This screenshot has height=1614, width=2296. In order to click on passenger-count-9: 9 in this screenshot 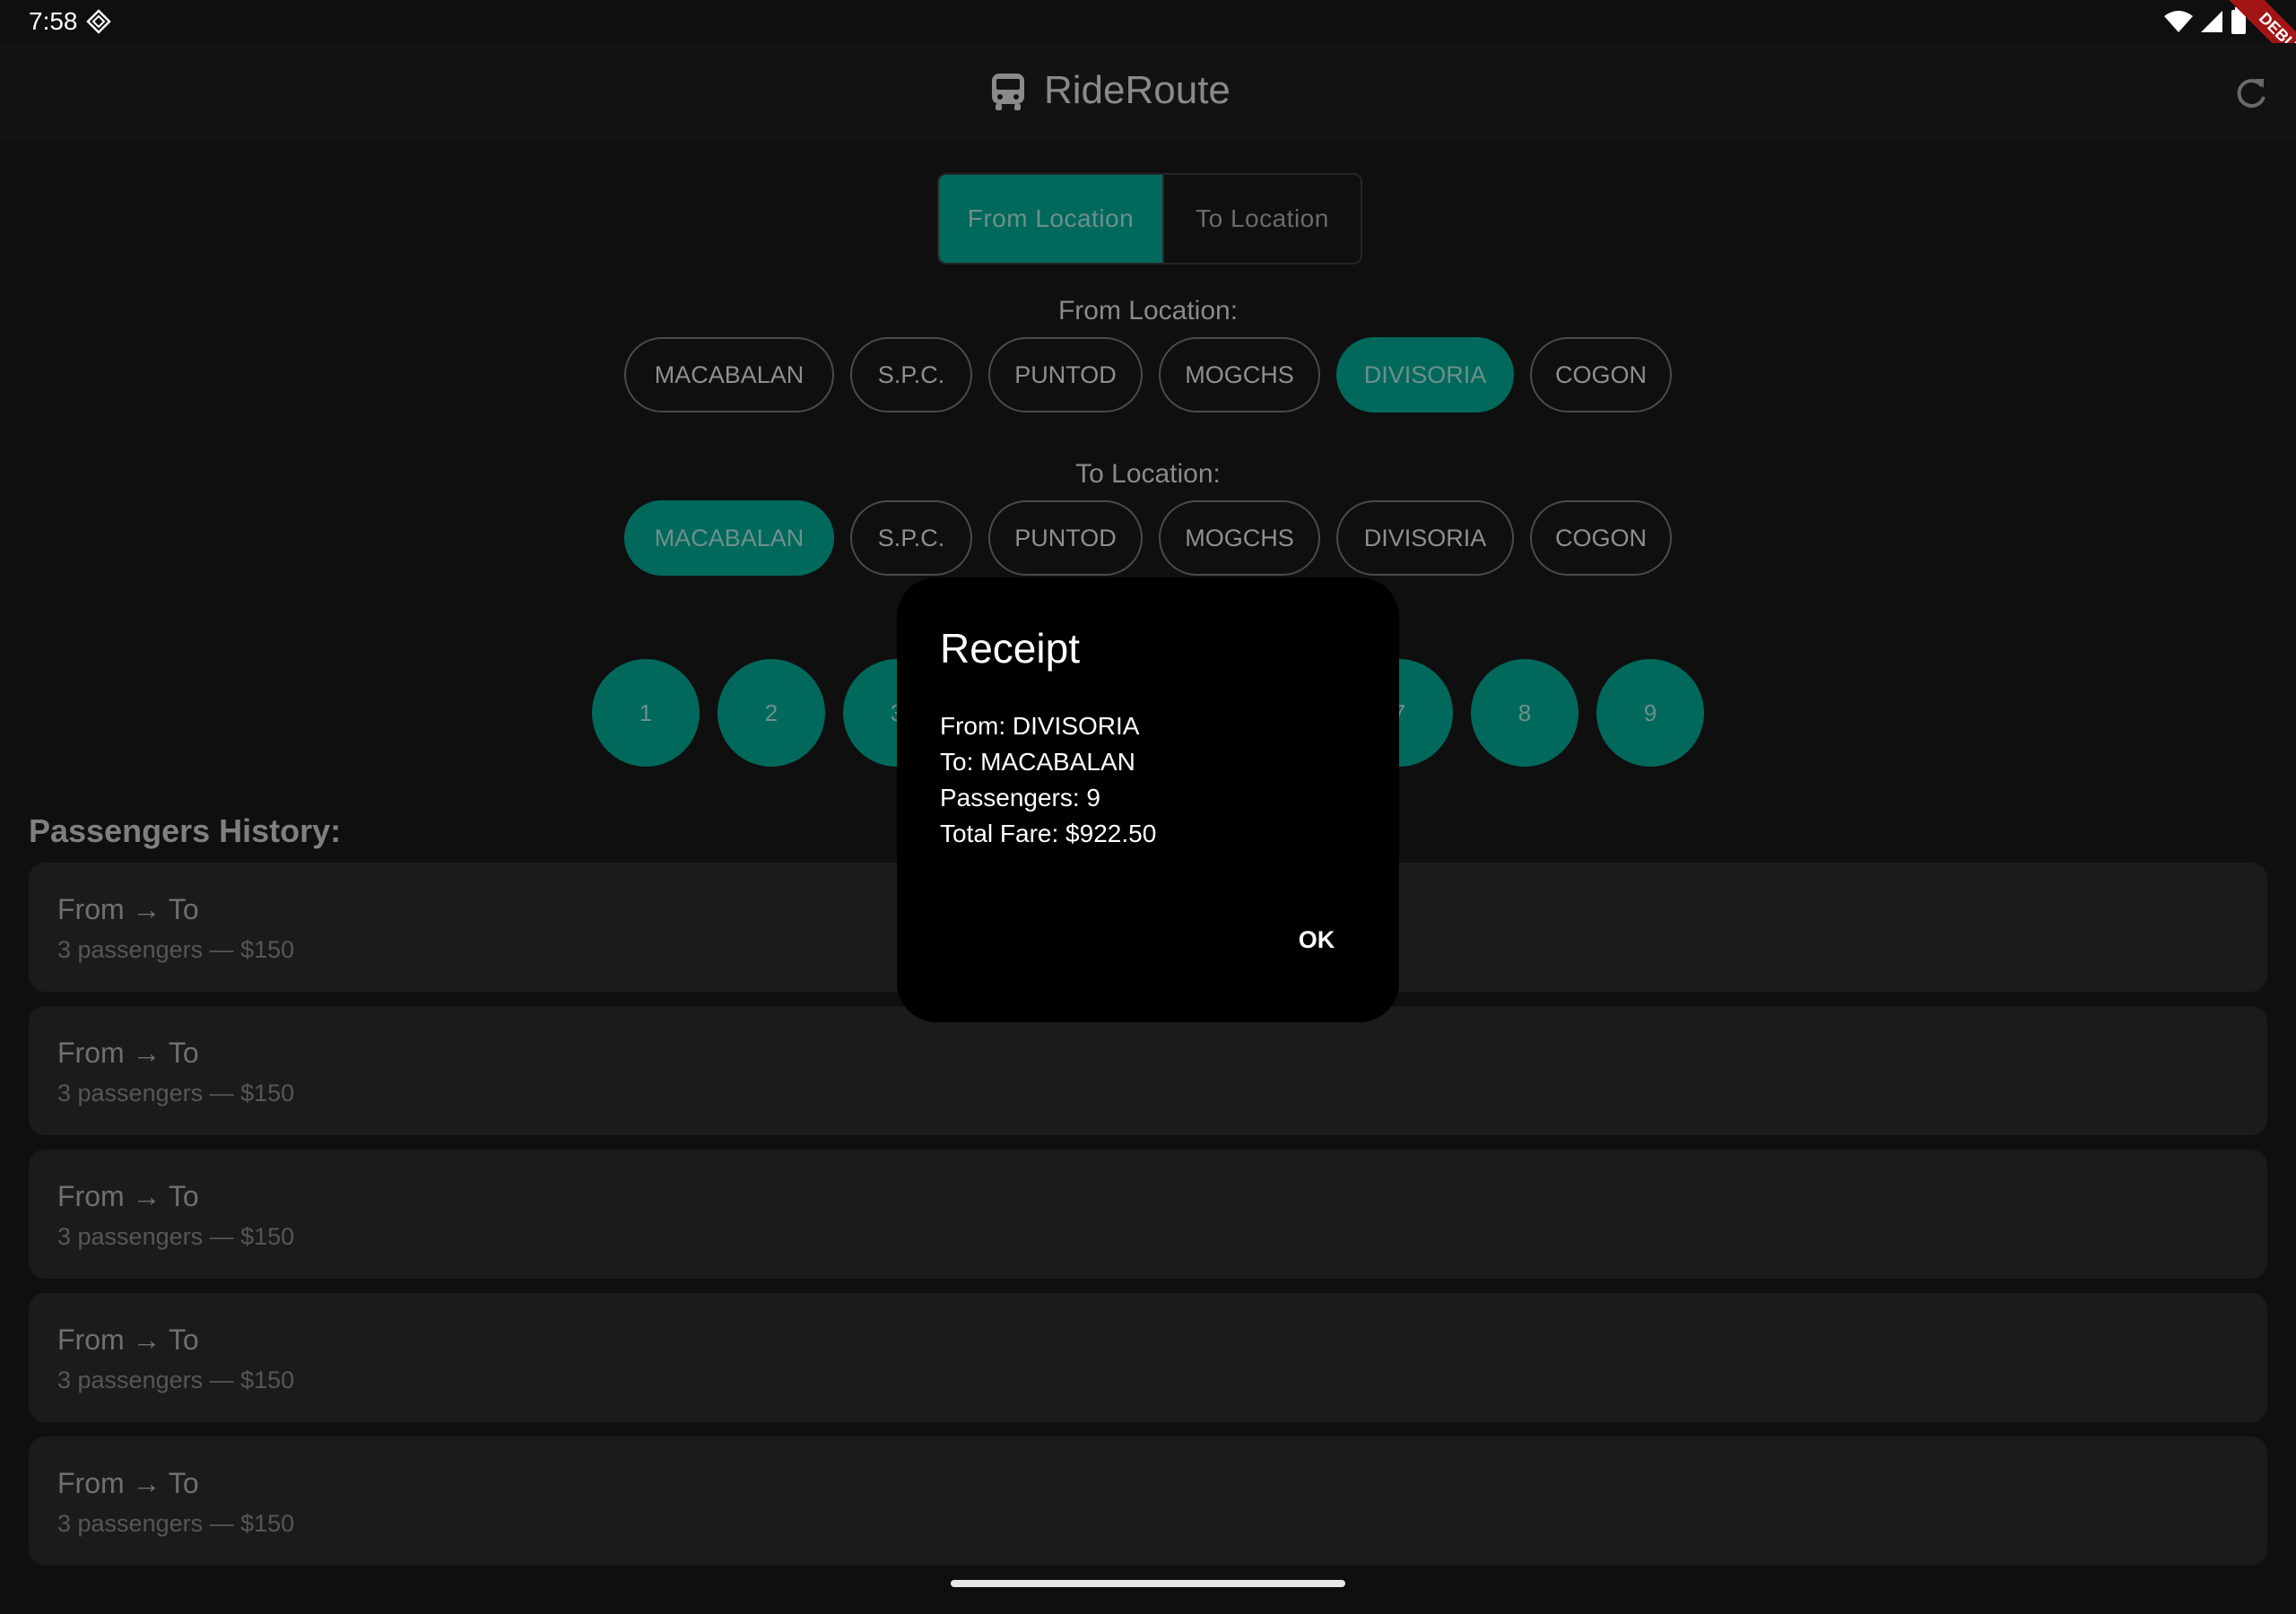, I will do `click(1650, 713)`.